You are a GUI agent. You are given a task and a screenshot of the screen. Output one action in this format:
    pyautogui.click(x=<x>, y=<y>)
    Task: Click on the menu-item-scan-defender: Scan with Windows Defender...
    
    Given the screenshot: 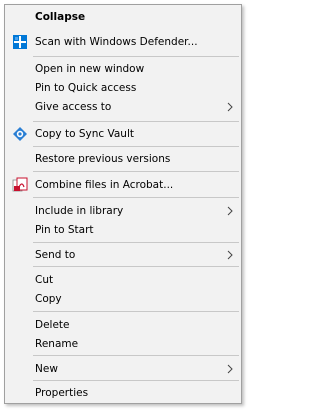 What is the action you would take?
    pyautogui.click(x=123, y=42)
    